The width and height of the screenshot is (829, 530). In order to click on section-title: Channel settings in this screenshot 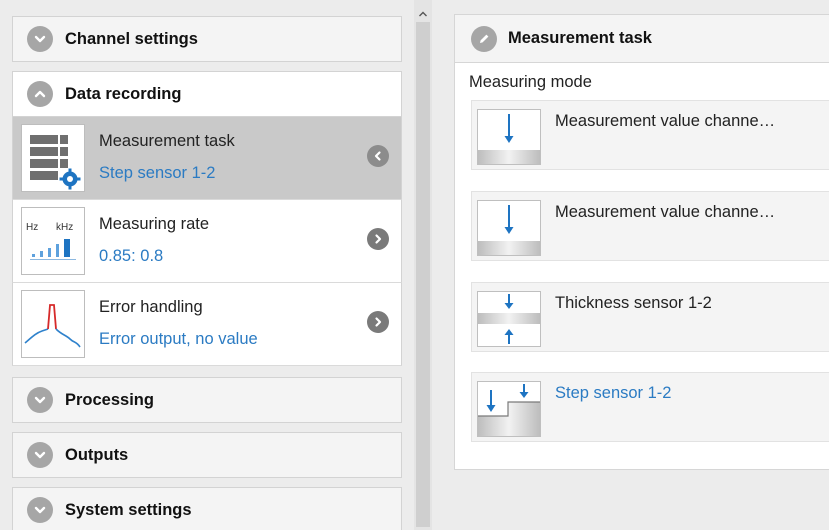, I will do `click(131, 38)`.